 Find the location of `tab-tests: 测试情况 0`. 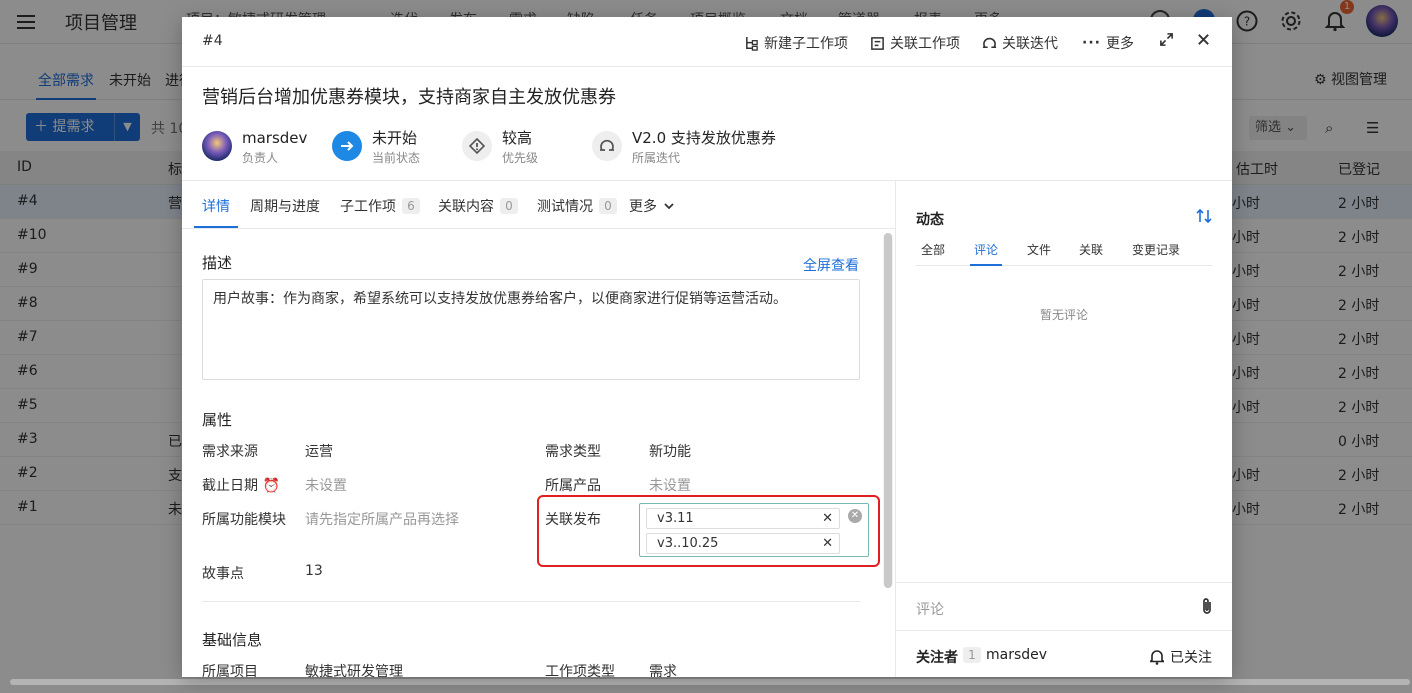

tab-tests: 测试情况 0 is located at coordinates (577, 206).